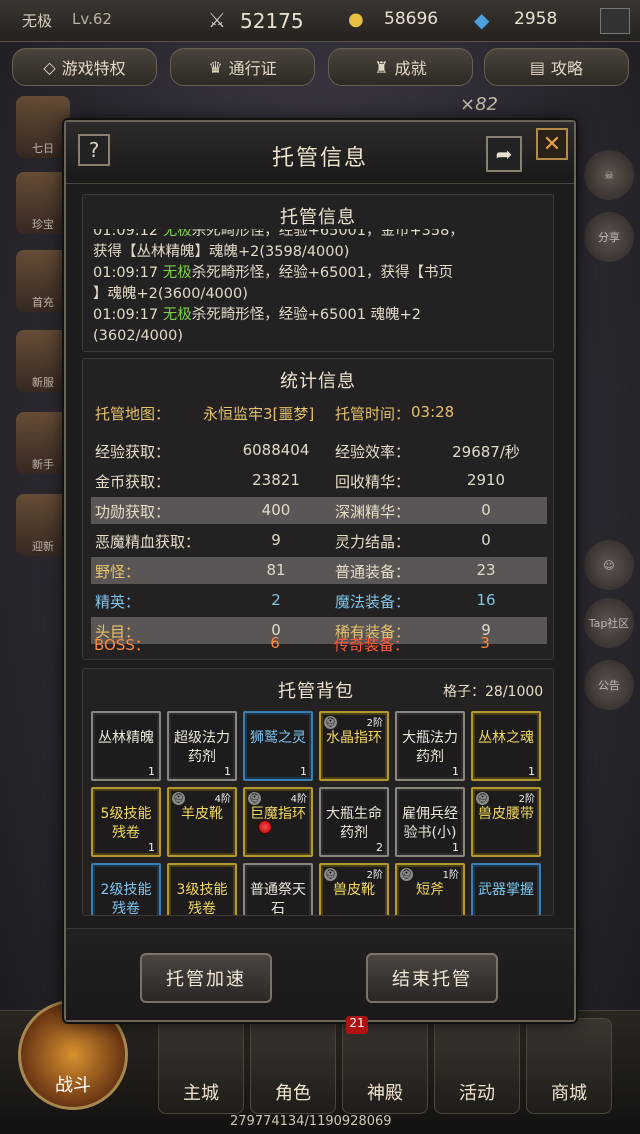  I want to click on bag-item: 大瓶法力药剂 1, so click(430, 746).